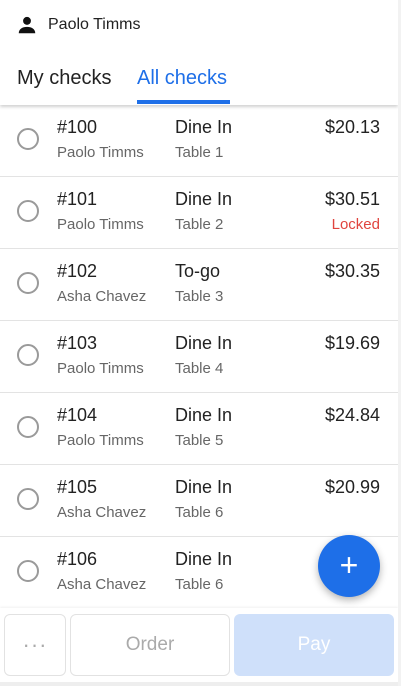 The height and width of the screenshot is (686, 401). Describe the element at coordinates (94, 24) in the screenshot. I see `user-name: Paolo Timms` at that location.